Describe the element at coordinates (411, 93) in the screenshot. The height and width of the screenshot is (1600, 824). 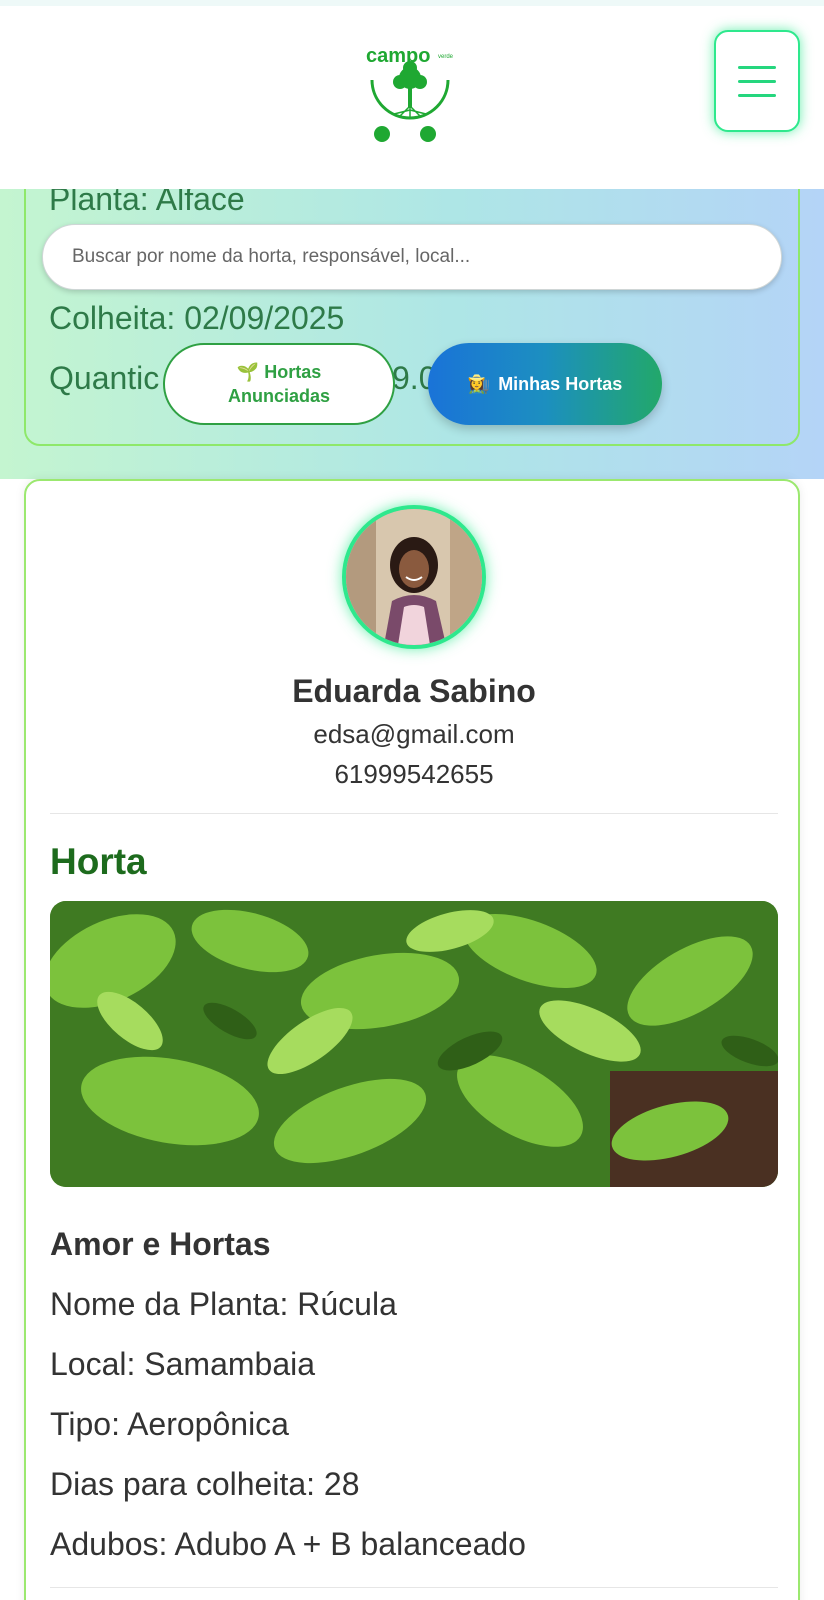
I see `campo-logo: campo verde` at that location.